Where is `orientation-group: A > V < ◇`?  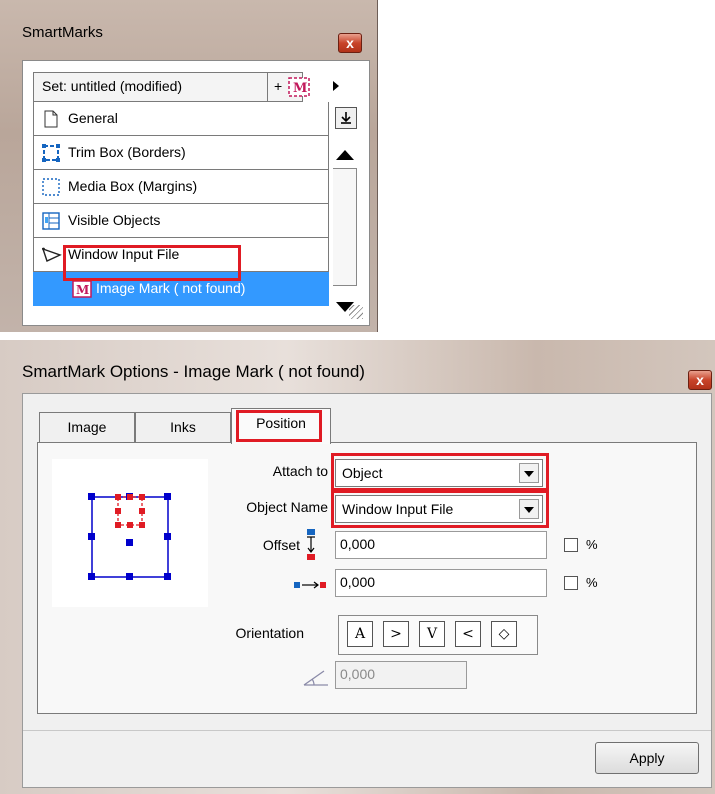
orientation-group: A > V < ◇ is located at coordinates (438, 635).